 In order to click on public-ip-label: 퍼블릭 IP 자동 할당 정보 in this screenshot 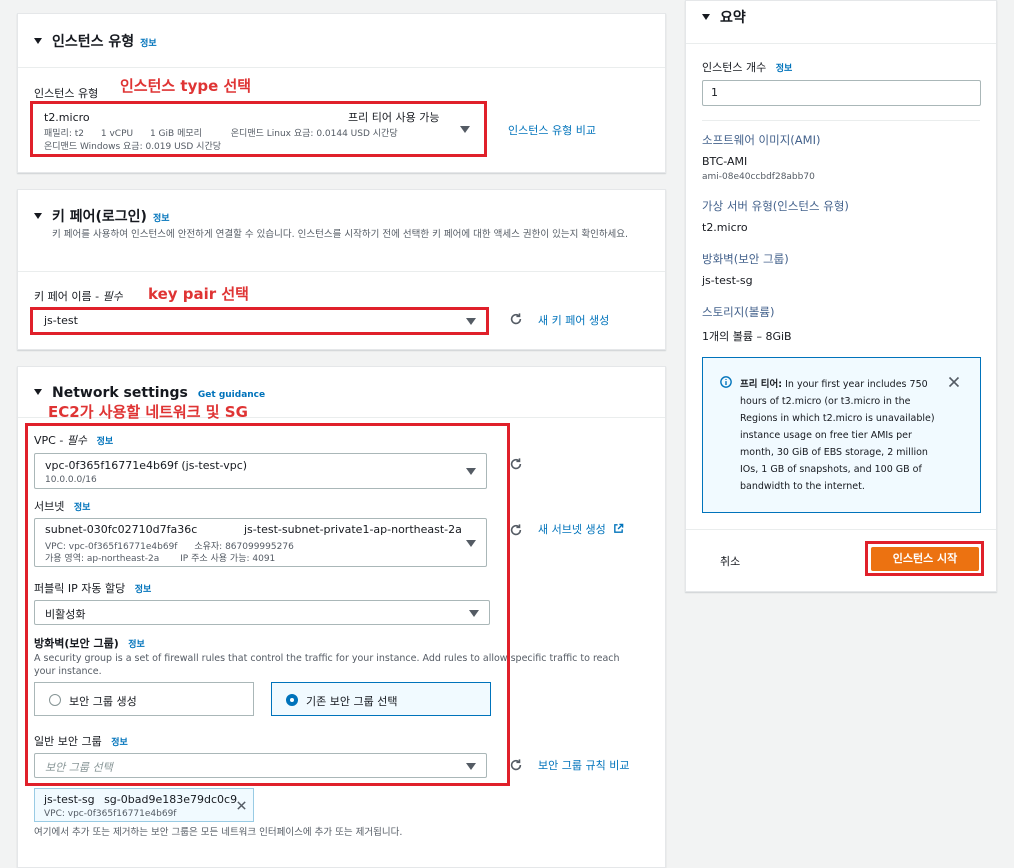, I will do `click(92, 588)`.